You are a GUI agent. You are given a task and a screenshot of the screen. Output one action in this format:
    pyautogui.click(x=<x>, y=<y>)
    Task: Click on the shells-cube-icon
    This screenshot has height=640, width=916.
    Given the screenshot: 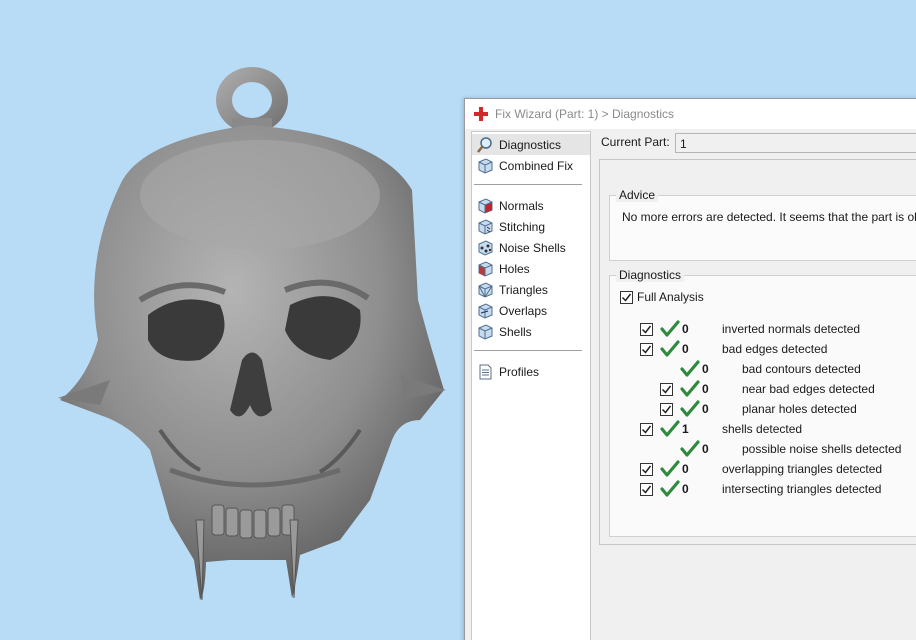 What is the action you would take?
    pyautogui.click(x=485, y=331)
    